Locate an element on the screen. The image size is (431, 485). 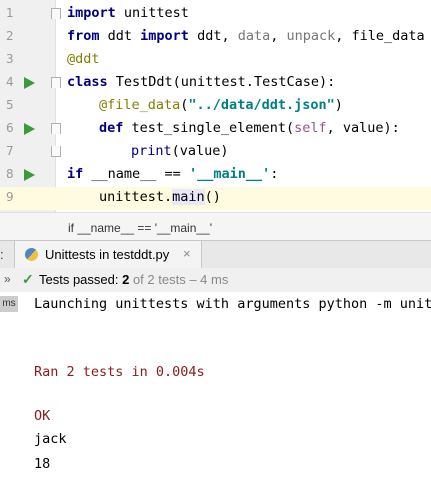
code-line: 5 @file_data("../data/ddt.json") is located at coordinates (215, 106).